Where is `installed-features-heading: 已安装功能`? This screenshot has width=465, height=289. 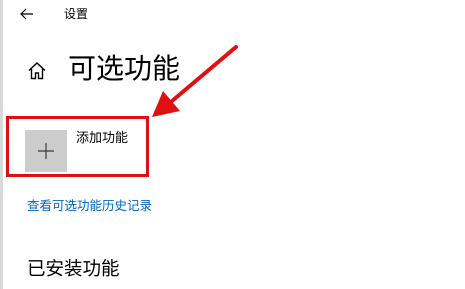
installed-features-heading: 已安装功能 is located at coordinates (73, 269).